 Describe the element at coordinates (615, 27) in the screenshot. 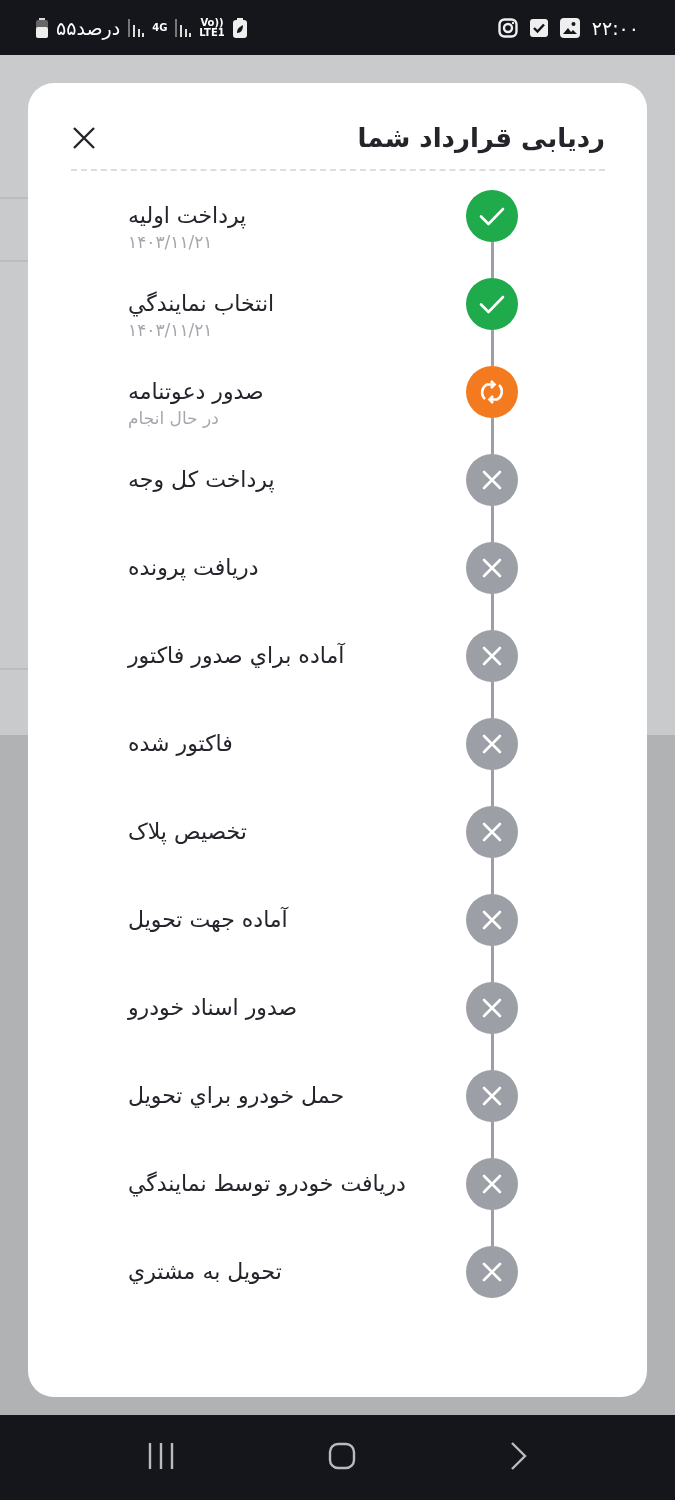

I see `clock: ۲۲:۰۰` at that location.